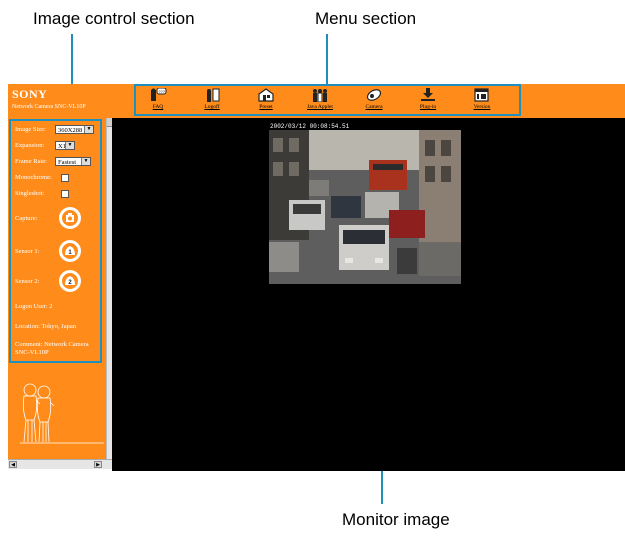 The width and height of the screenshot is (625, 538). I want to click on menu-item-preset: Preset, so click(266, 99).